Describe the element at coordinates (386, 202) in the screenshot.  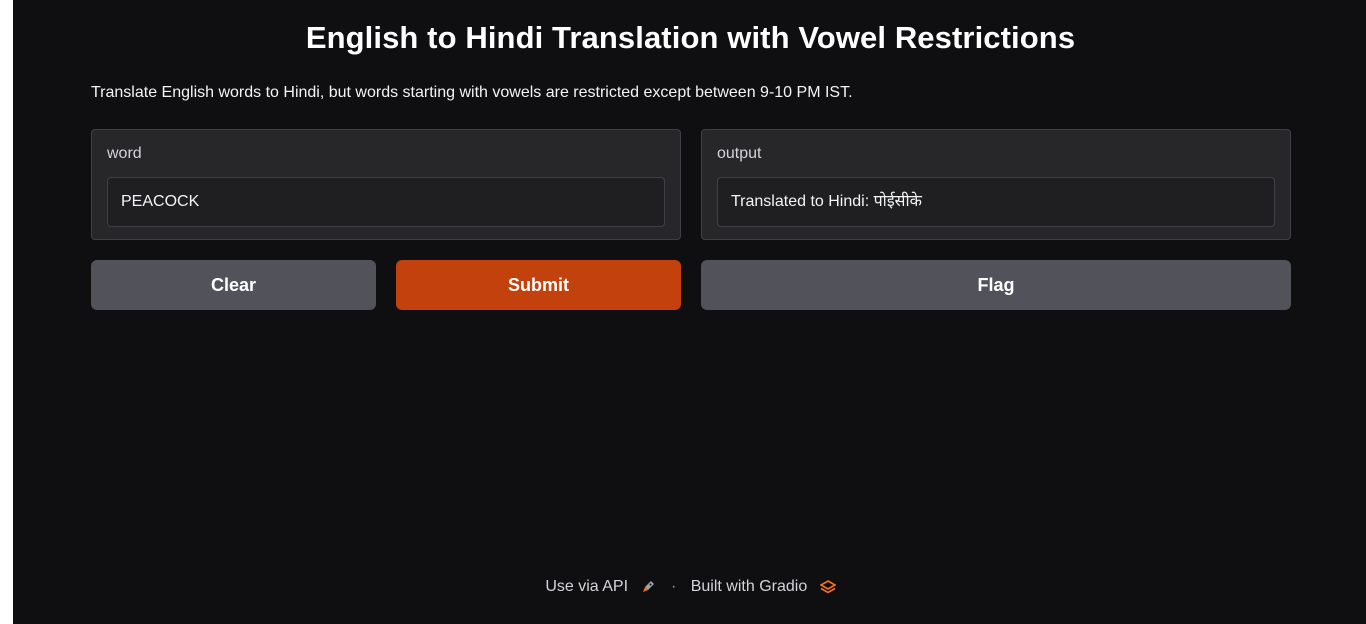
I see `word-input` at that location.